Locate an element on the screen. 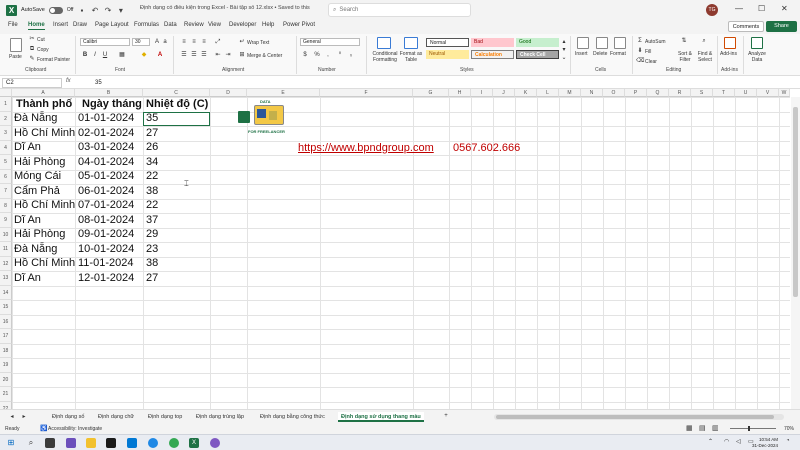 The image size is (800, 450). row-header: 17 is located at coordinates (6, 336).